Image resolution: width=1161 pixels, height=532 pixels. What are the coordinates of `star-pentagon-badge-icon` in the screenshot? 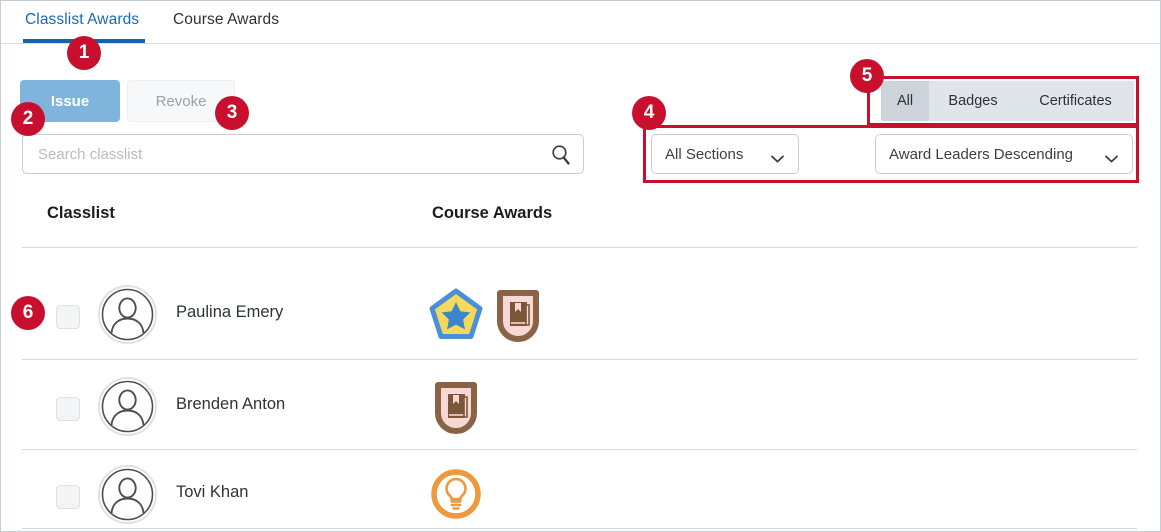 It's located at (456, 315).